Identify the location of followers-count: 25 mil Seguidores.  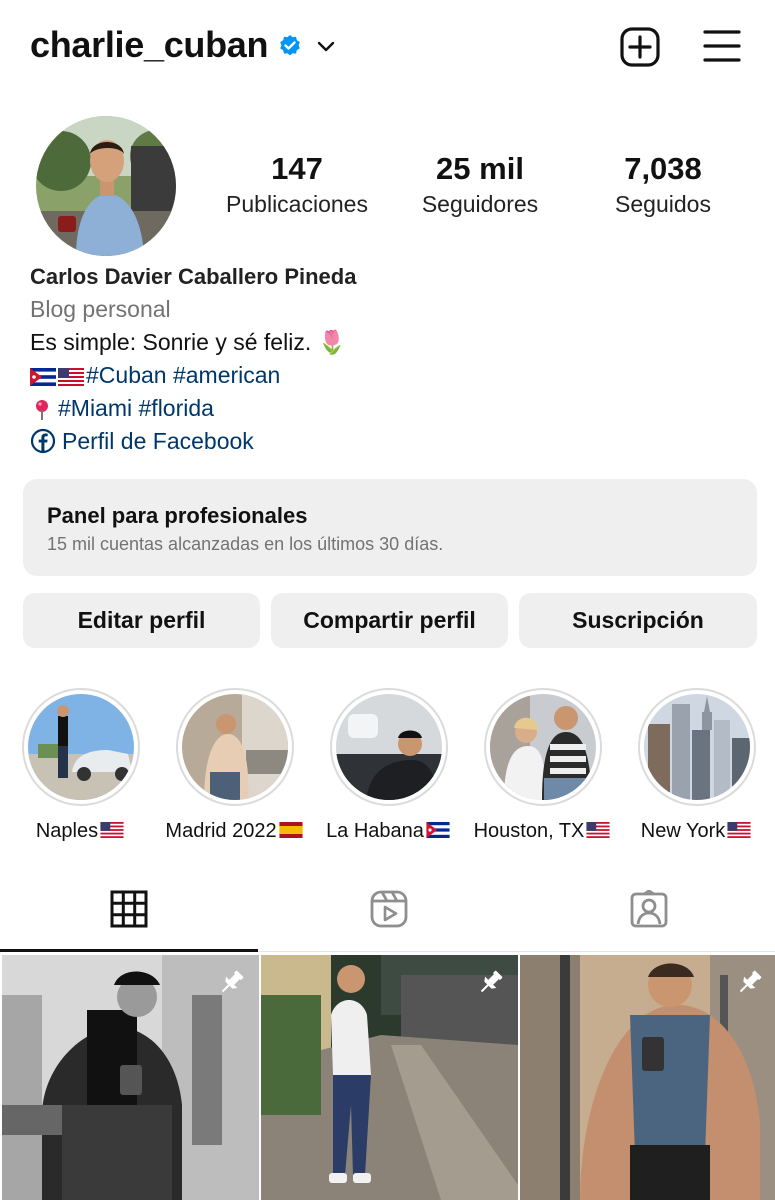
(480, 185).